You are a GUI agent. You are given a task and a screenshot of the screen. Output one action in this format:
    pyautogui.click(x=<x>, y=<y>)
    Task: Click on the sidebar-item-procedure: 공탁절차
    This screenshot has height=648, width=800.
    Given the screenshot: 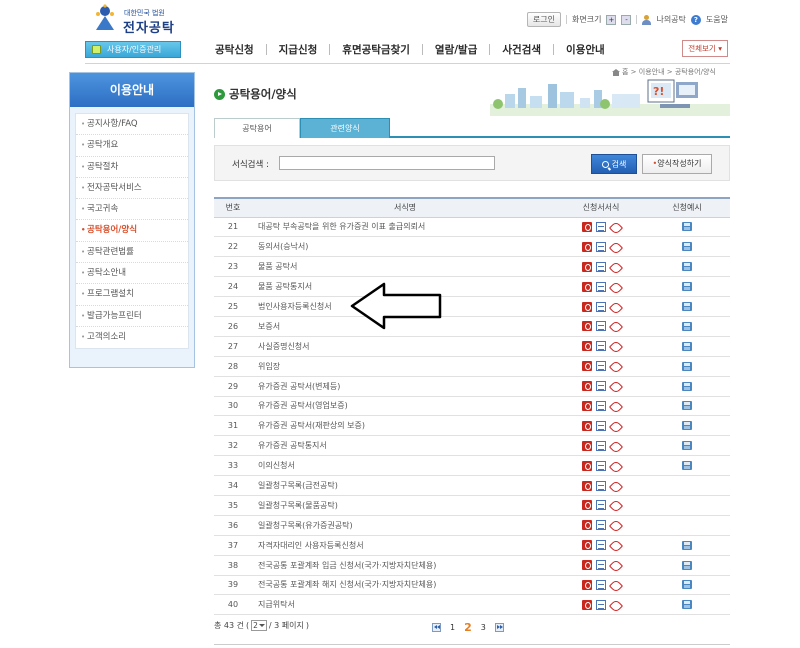 What is the action you would take?
    pyautogui.click(x=132, y=167)
    